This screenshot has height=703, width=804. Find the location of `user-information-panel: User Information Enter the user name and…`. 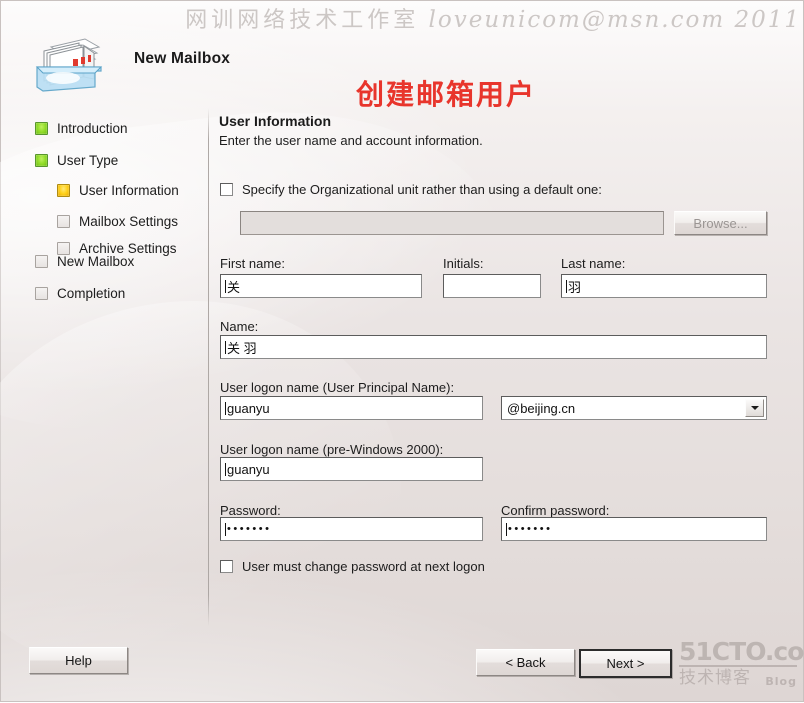

user-information-panel: User Information Enter the user name and… is located at coordinates (504, 130).